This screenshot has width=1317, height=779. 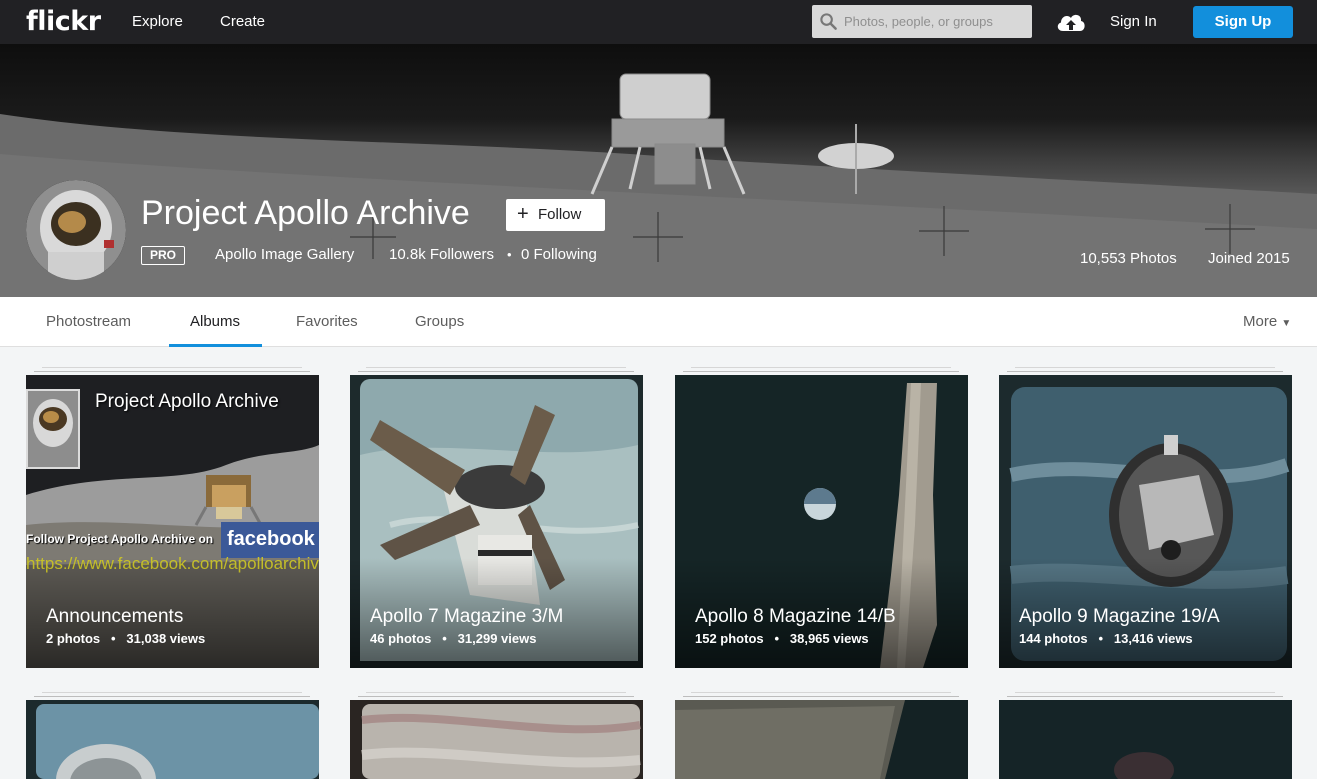 What do you see at coordinates (215, 321) in the screenshot?
I see `tab-albums: Albums` at bounding box center [215, 321].